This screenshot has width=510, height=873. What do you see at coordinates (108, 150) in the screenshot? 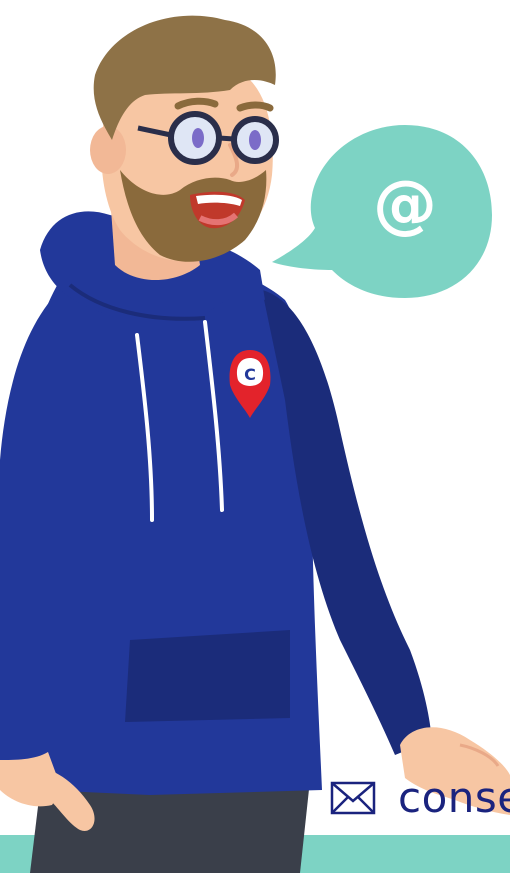
I see `ear` at bounding box center [108, 150].